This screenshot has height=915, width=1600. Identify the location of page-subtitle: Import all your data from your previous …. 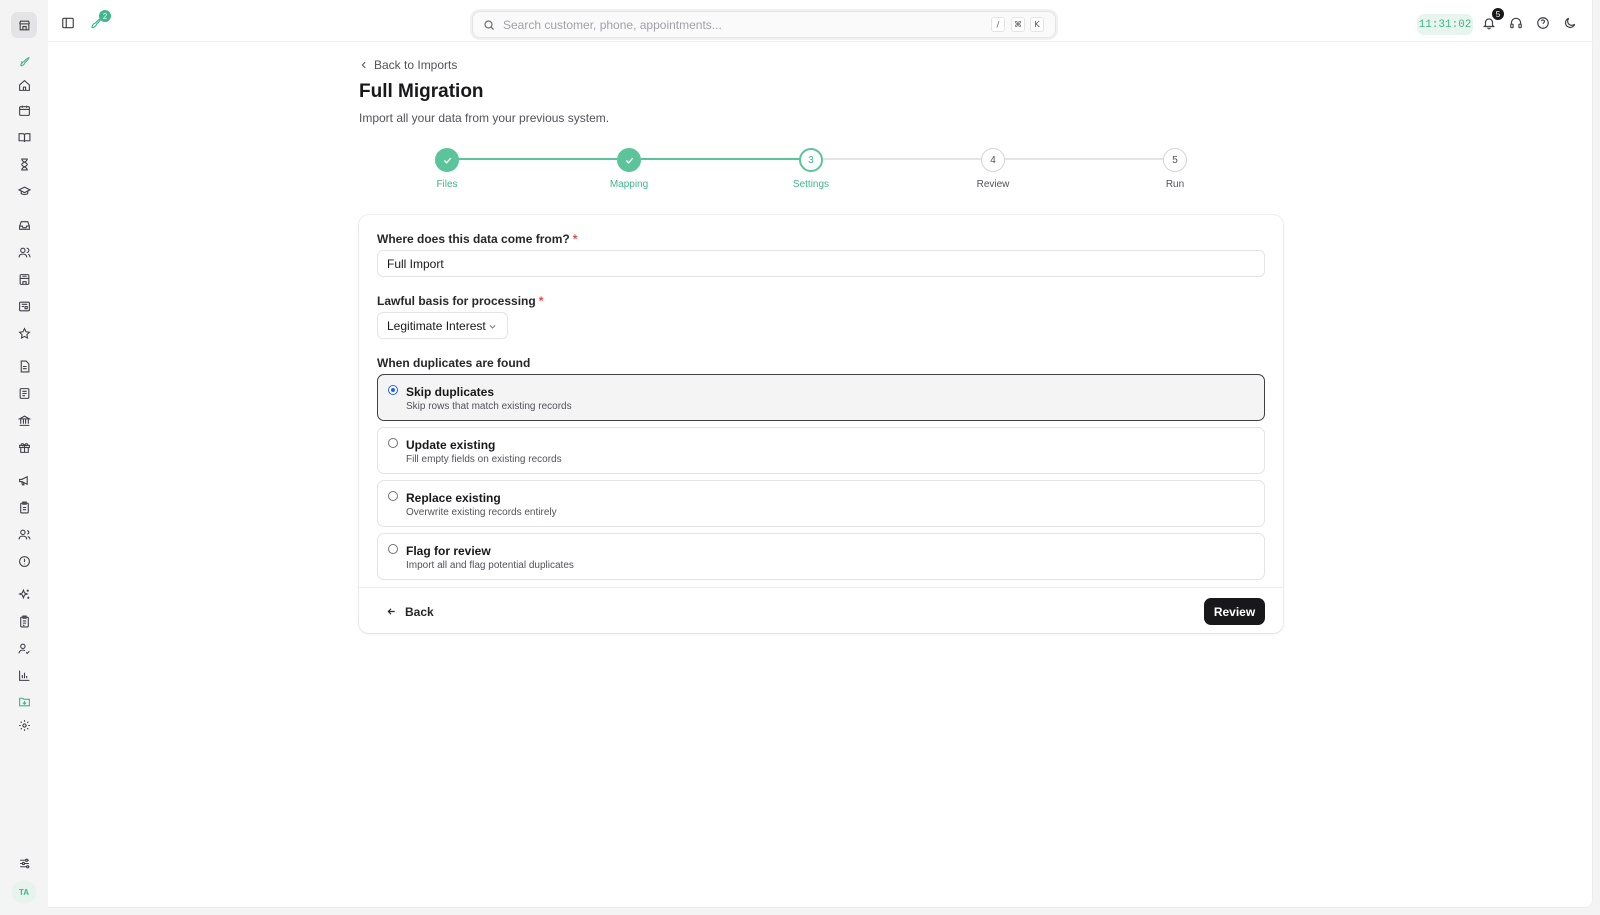
(484, 118).